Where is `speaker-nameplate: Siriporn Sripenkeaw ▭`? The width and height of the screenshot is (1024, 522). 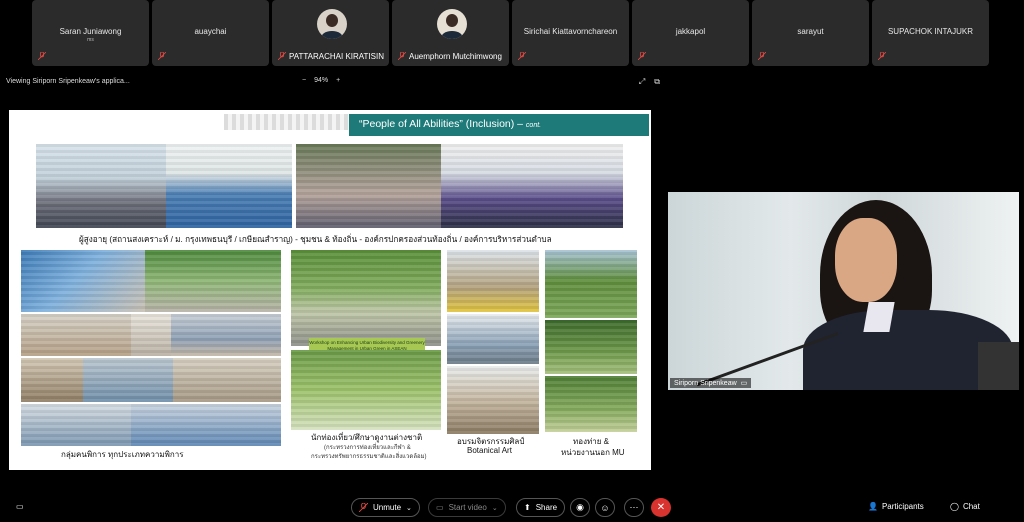 speaker-nameplate: Siriporn Sripenkeaw ▭ is located at coordinates (711, 383).